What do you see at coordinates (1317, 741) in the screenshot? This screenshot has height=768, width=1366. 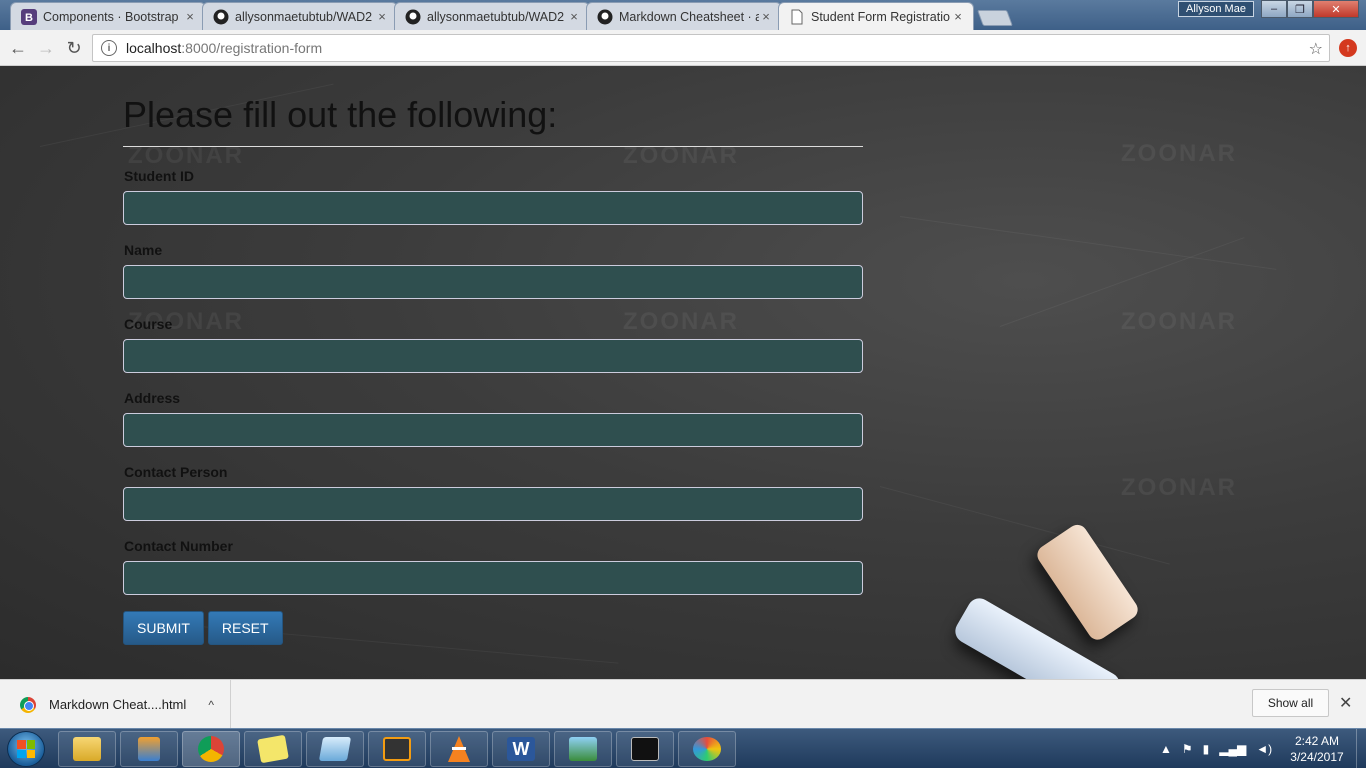 I see `clock-time: 2:42 AM` at bounding box center [1317, 741].